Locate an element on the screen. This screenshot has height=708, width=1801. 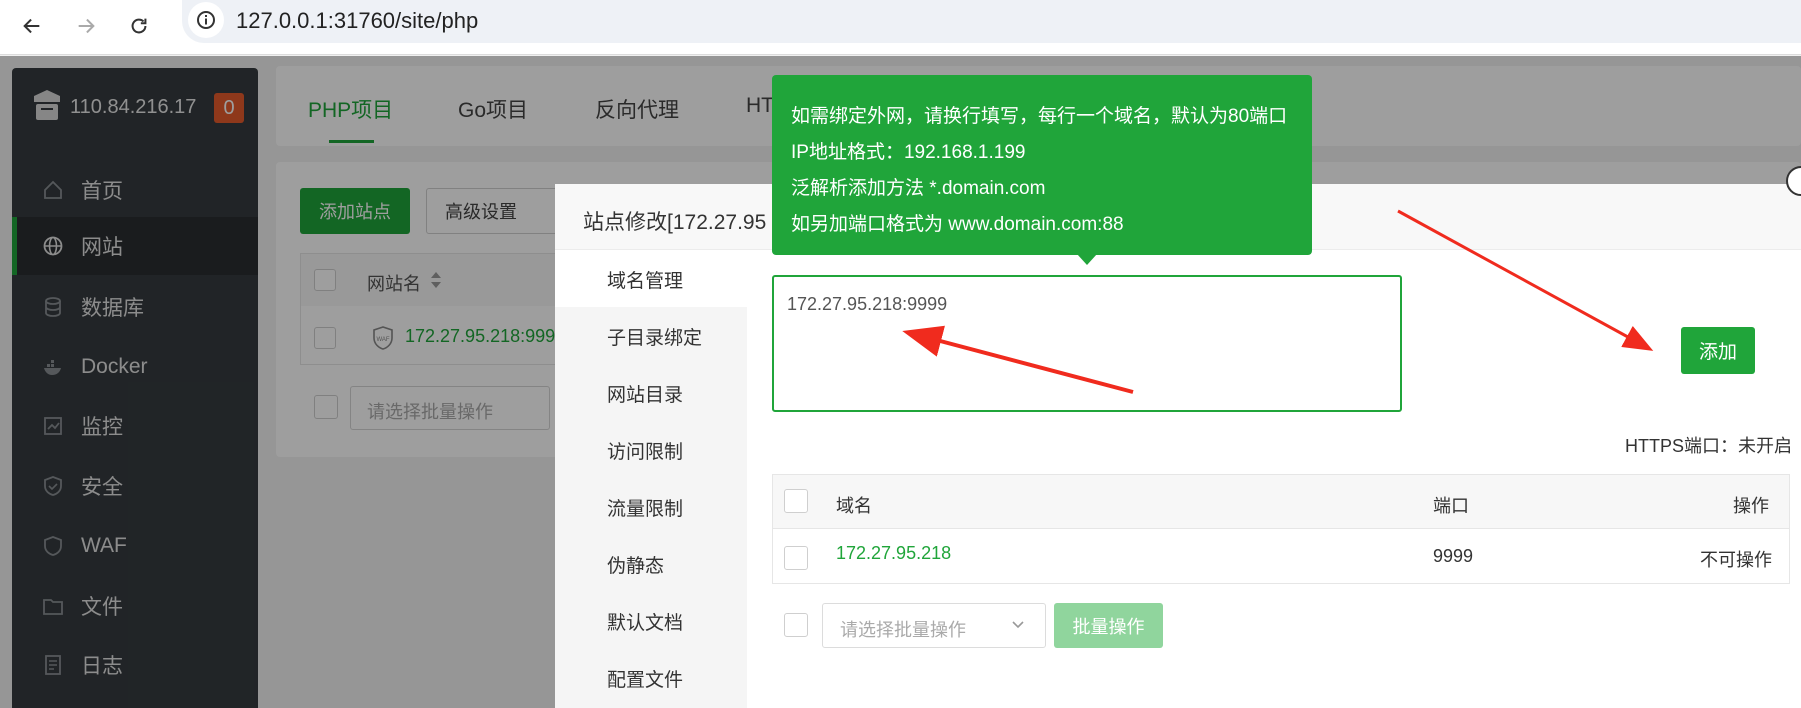
url-text: 127.0.0.1:31760/site/php is located at coordinates (357, 20).